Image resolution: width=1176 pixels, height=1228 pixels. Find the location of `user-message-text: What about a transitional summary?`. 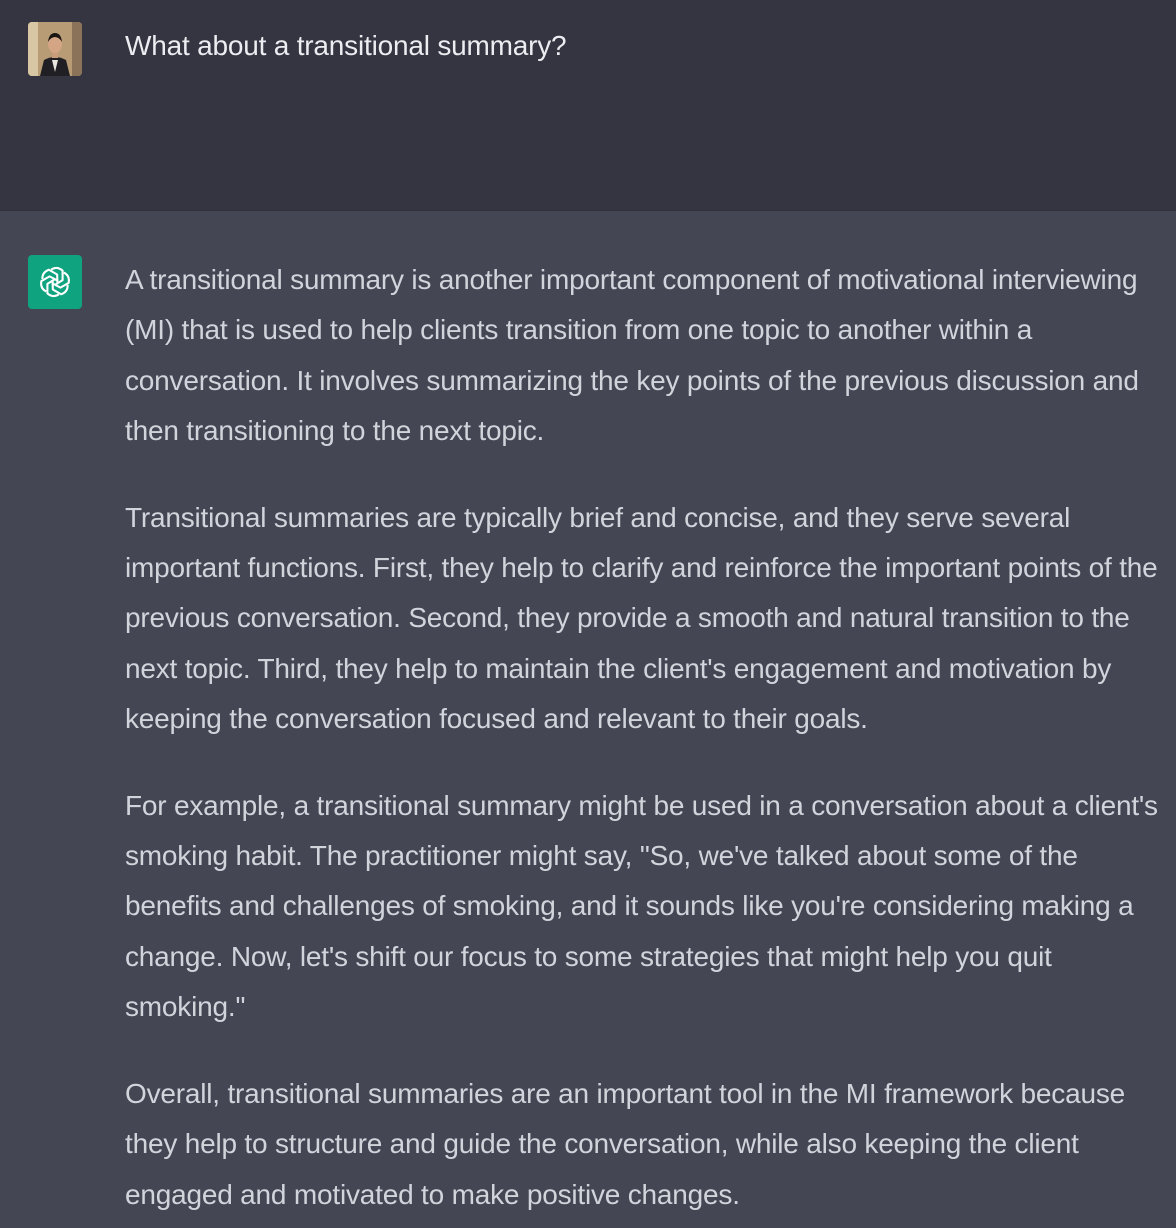

user-message-text: What about a transitional summary? is located at coordinates (346, 45).